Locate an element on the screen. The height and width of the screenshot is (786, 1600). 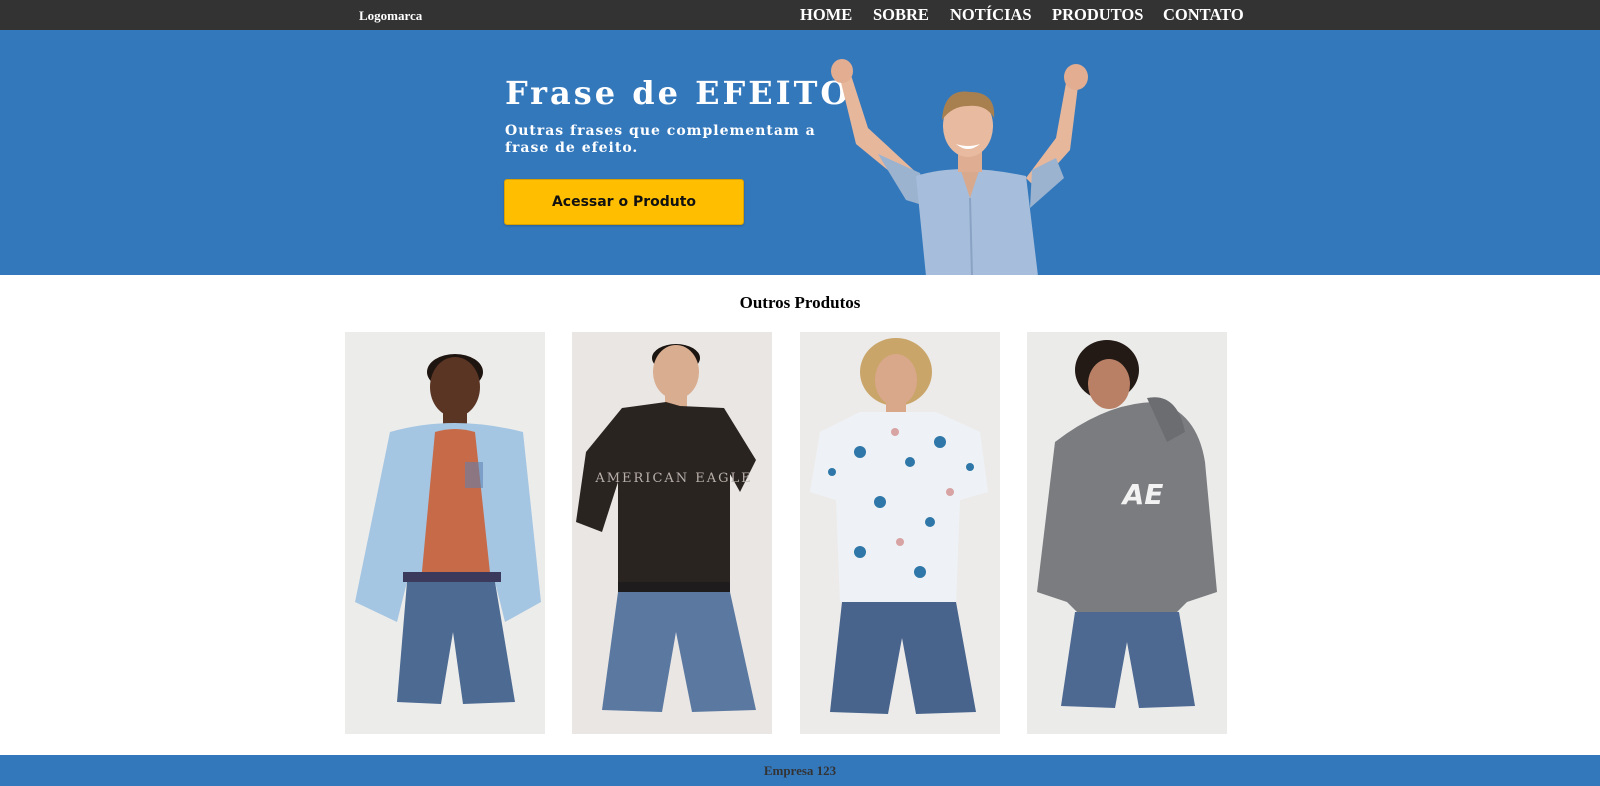
logo-link: Logomarca is located at coordinates (390, 16).